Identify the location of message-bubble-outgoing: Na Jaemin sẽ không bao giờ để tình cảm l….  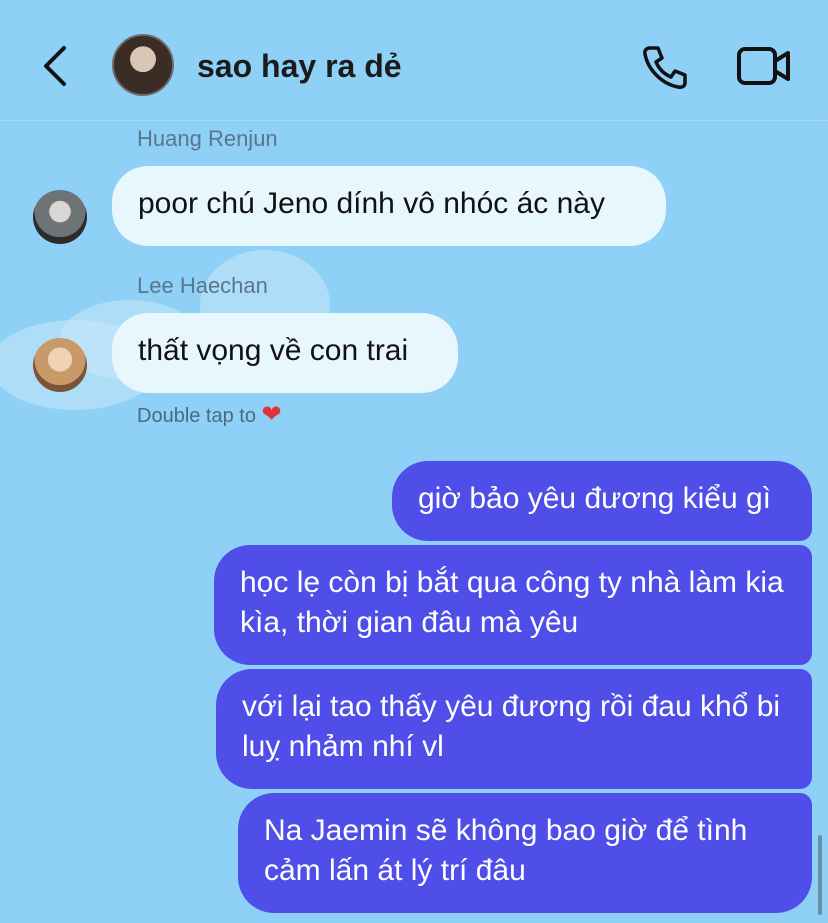
(525, 853).